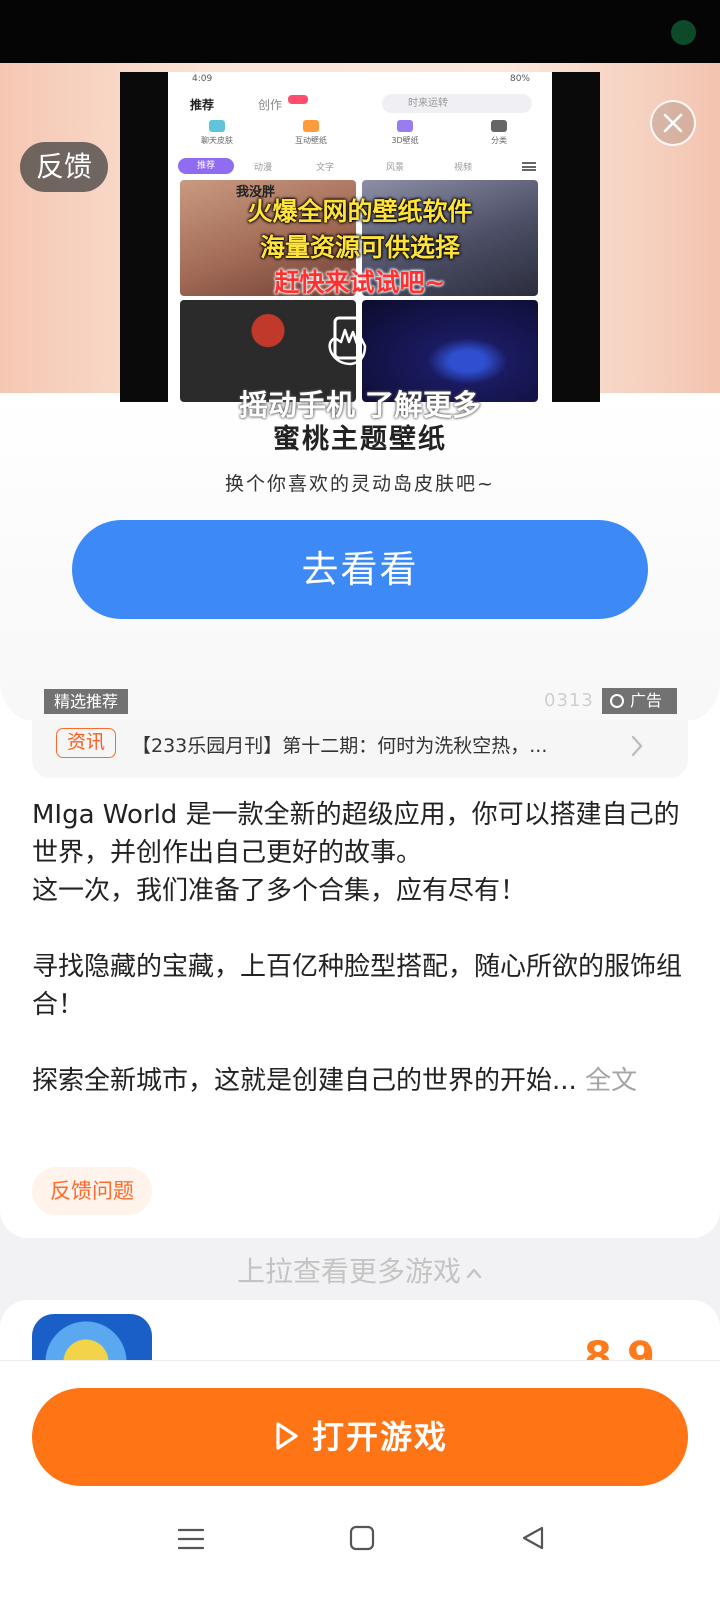  Describe the element at coordinates (359, 247) in the screenshot. I see `video-overlay-text: 海量资源可供选择` at that location.